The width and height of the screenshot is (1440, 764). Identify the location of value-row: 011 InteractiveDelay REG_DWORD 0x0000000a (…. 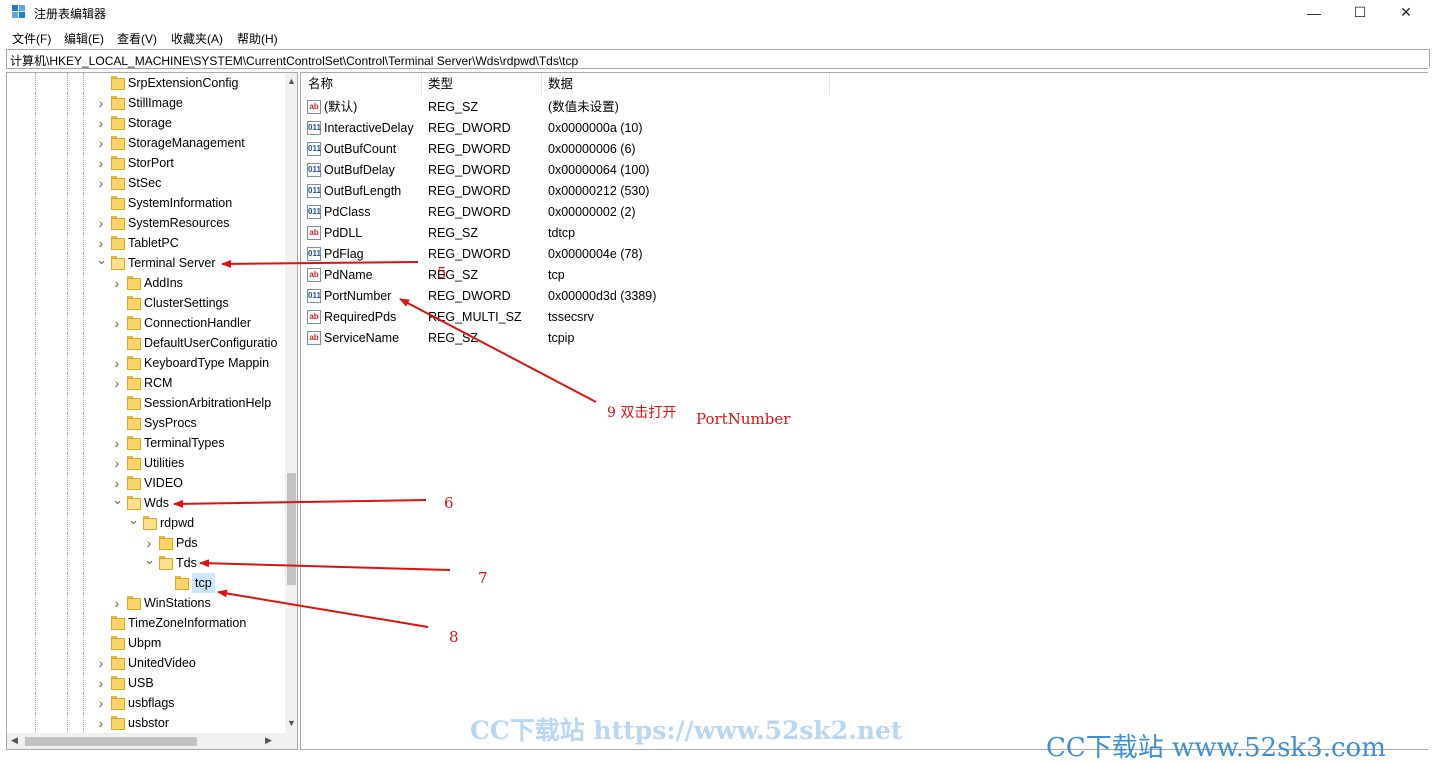
(651, 128).